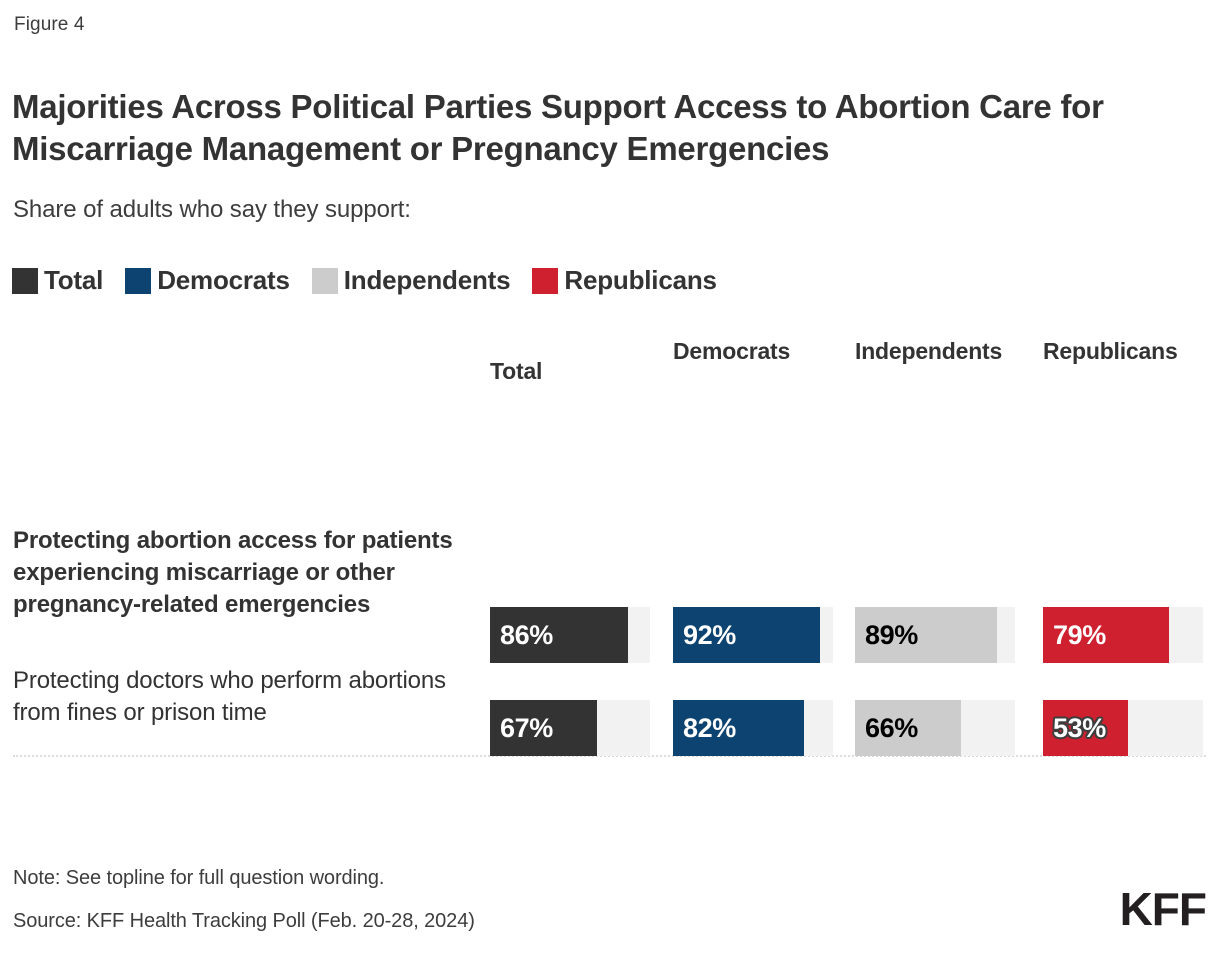  Describe the element at coordinates (526, 635) in the screenshot. I see `bar-value-total: 86%` at that location.